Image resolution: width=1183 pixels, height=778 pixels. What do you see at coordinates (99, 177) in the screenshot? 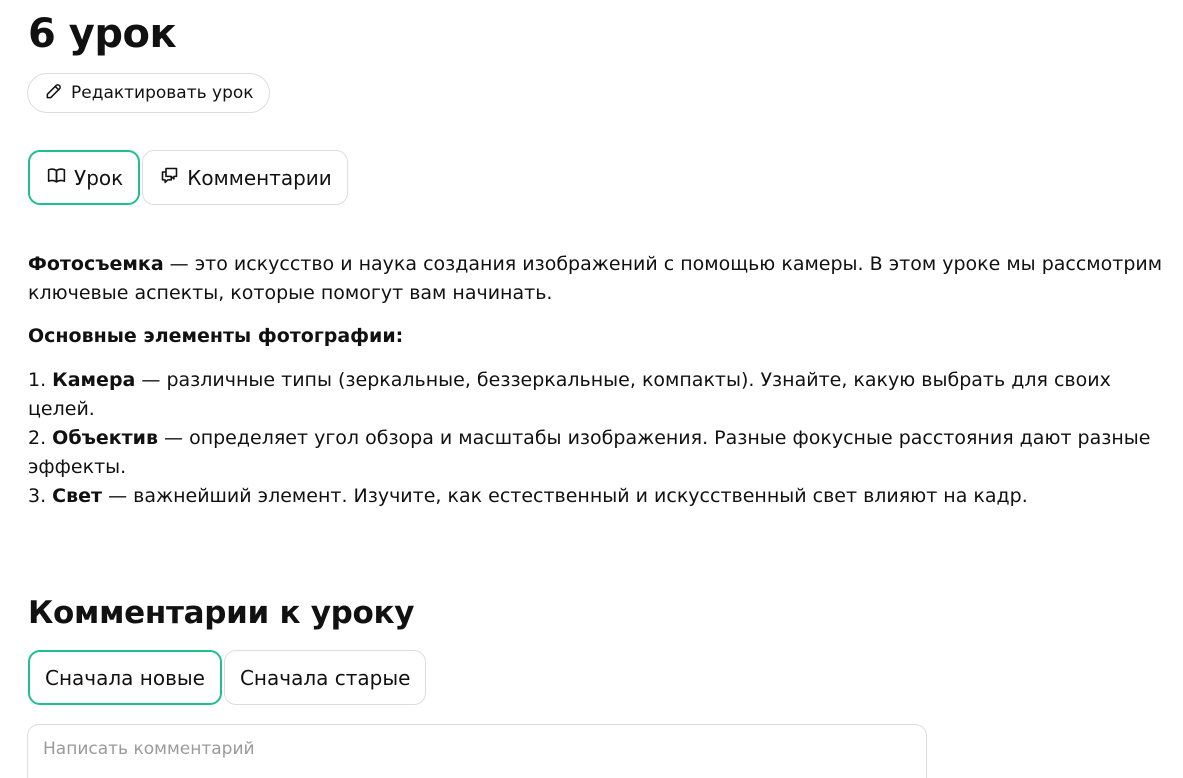
I see `tab-lesson-label: Урок` at bounding box center [99, 177].